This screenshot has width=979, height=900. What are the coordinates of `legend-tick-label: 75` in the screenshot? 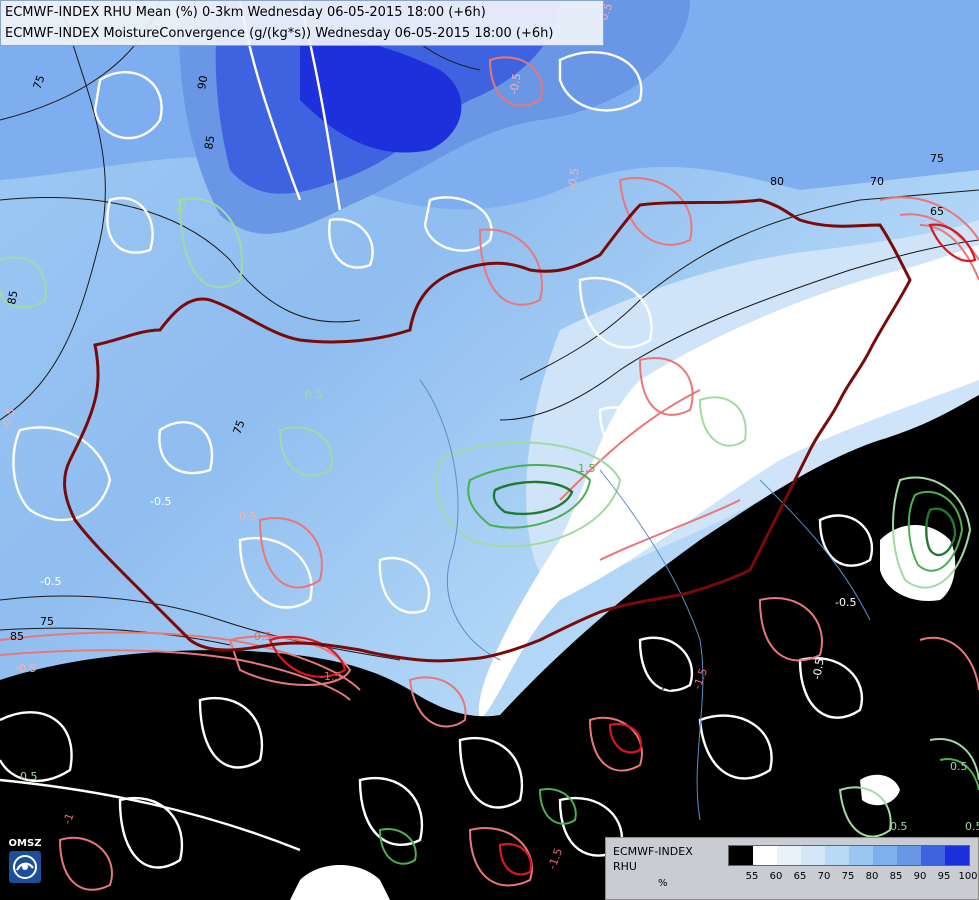 It's located at (848, 876).